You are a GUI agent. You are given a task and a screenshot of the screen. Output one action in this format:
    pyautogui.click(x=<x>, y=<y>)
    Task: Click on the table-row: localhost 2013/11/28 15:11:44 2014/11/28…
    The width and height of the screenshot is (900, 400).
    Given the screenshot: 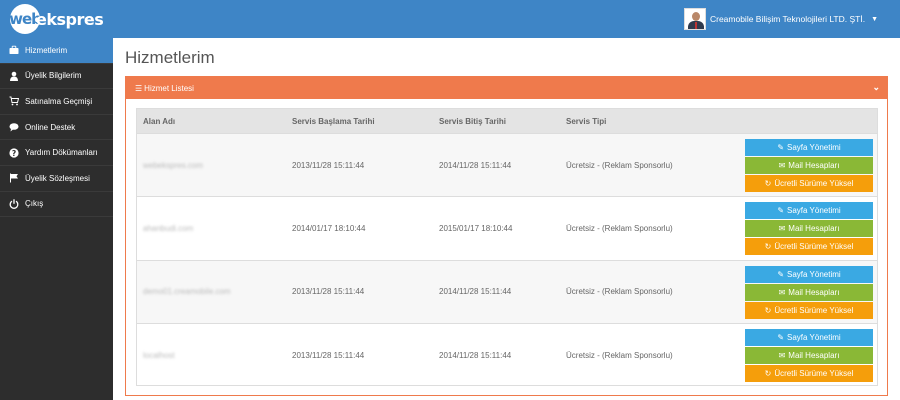 What is the action you would take?
    pyautogui.click(x=507, y=354)
    